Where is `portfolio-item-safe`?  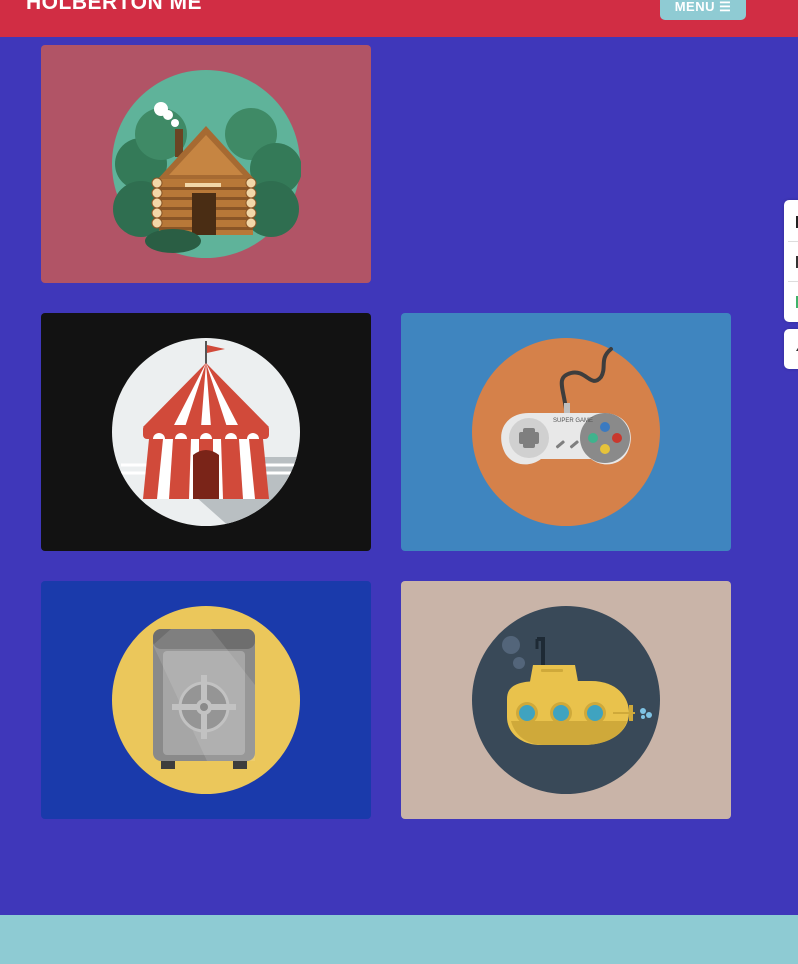
portfolio-item-safe is located at coordinates (206, 700).